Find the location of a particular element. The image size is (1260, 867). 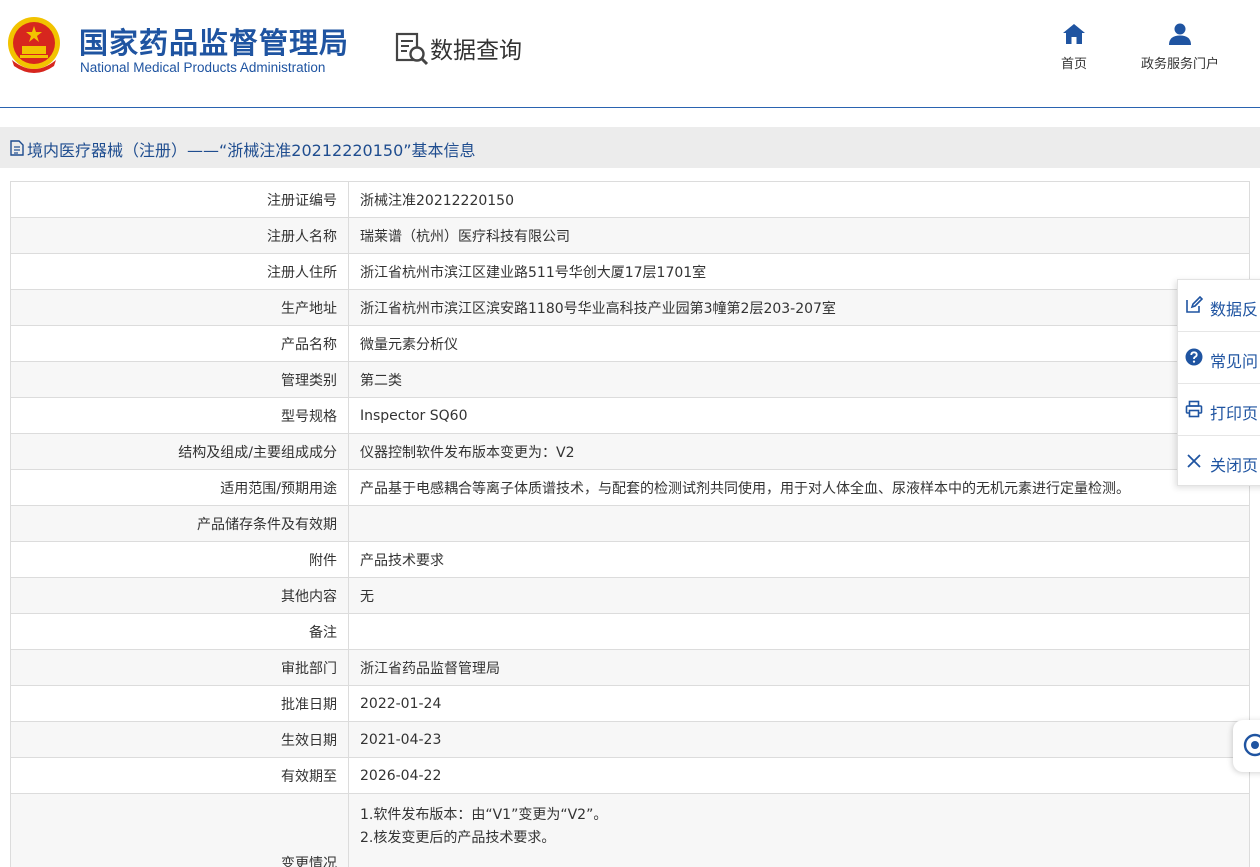

feedback-label: 数据反 is located at coordinates (1234, 309).